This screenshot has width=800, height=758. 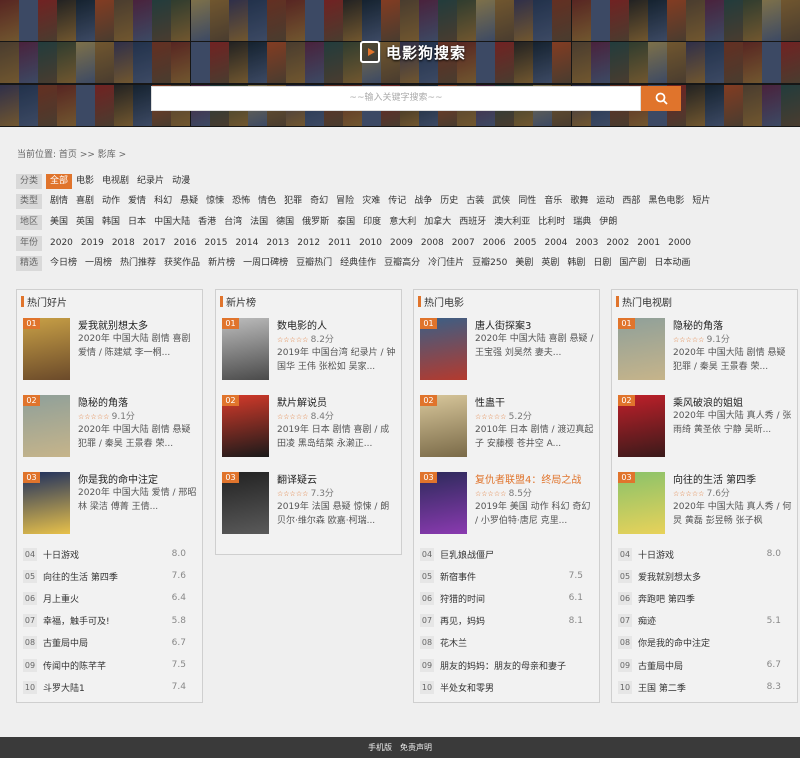 I want to click on filter-option: 今日榜, so click(x=63, y=263).